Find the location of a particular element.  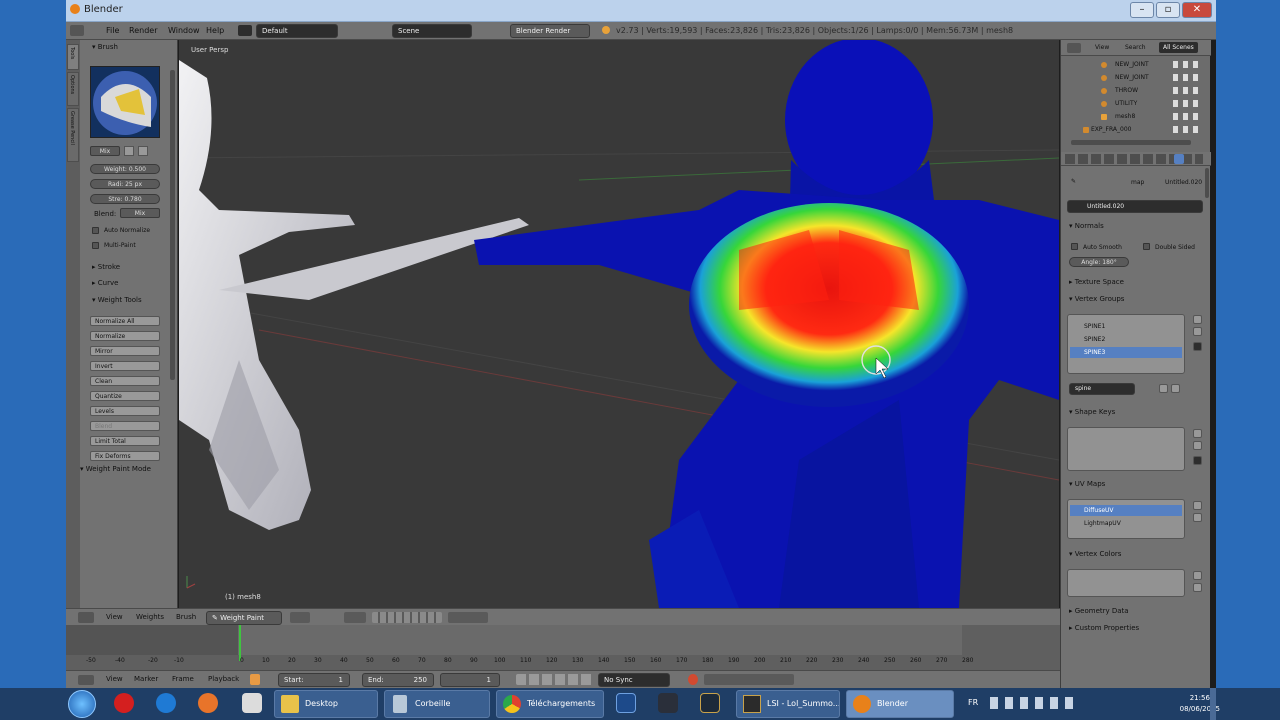

vertex-color-list is located at coordinates (1126, 583).